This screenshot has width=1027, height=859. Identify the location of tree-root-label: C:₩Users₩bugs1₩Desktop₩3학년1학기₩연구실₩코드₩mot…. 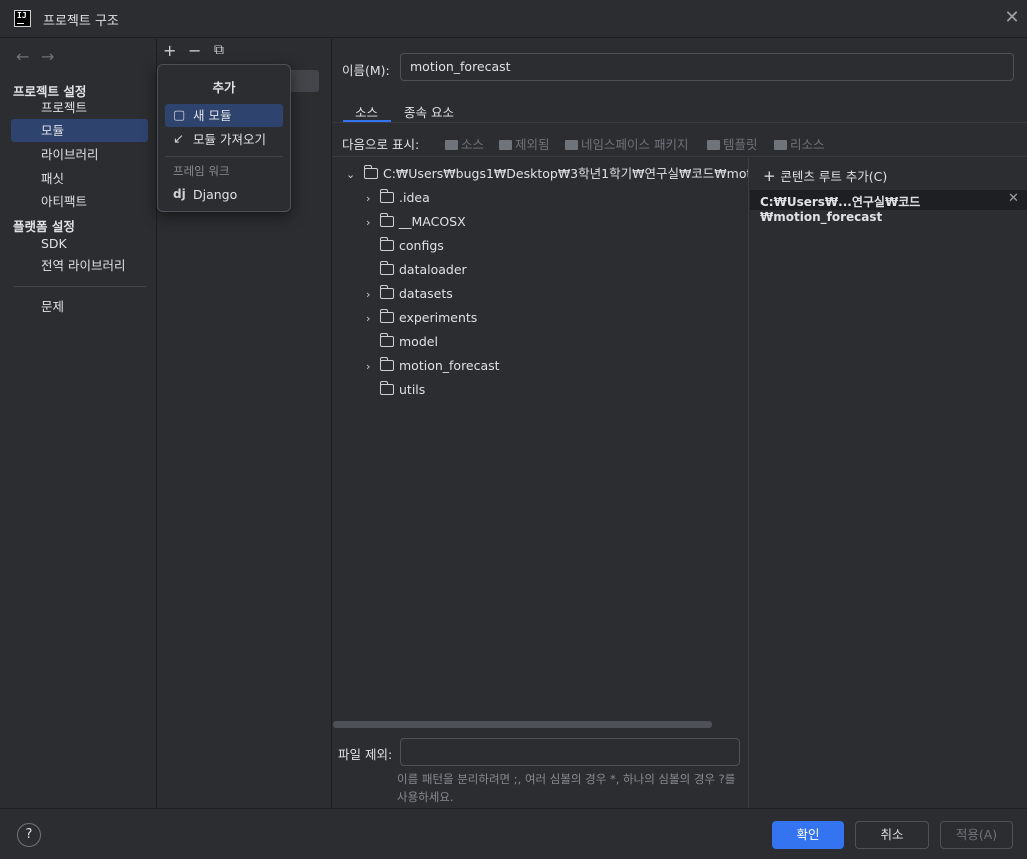
(565, 173).